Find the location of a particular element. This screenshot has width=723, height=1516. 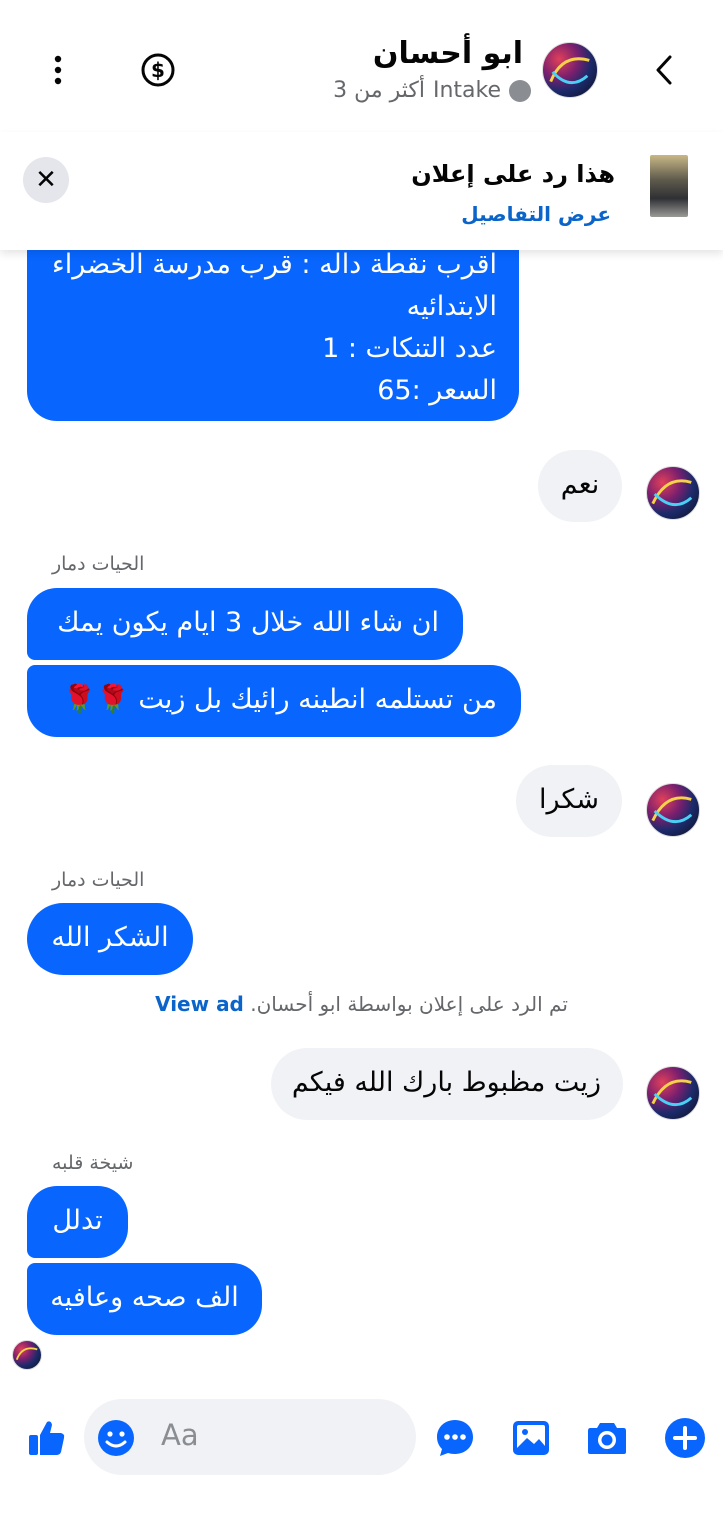

message-line: اقرب نقطة داله : قرب مدرسة الخضراء is located at coordinates (274, 264).